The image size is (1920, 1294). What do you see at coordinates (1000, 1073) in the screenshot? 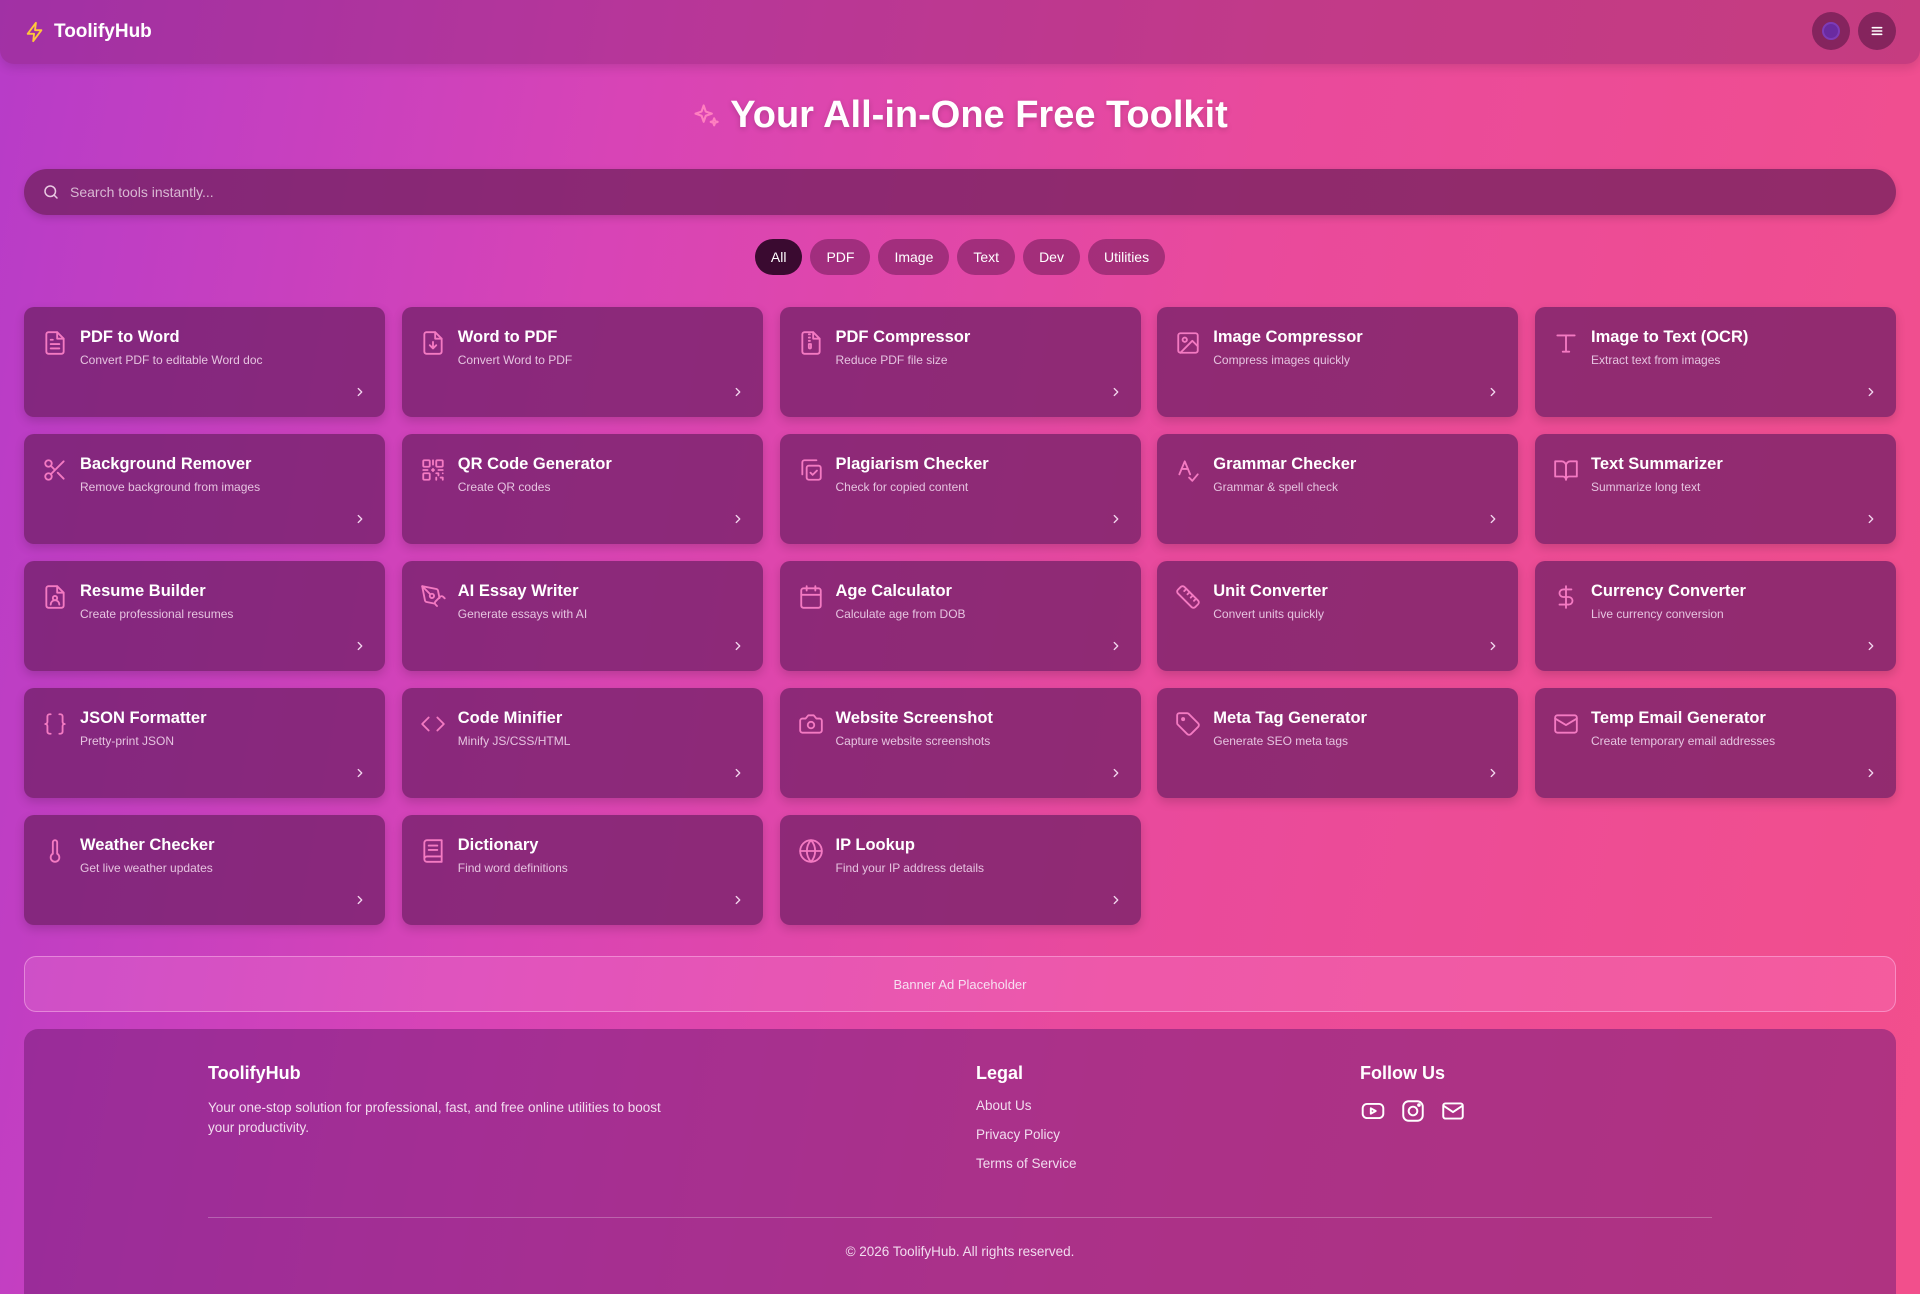
I see `footer-legal-heading: Legal` at bounding box center [1000, 1073].